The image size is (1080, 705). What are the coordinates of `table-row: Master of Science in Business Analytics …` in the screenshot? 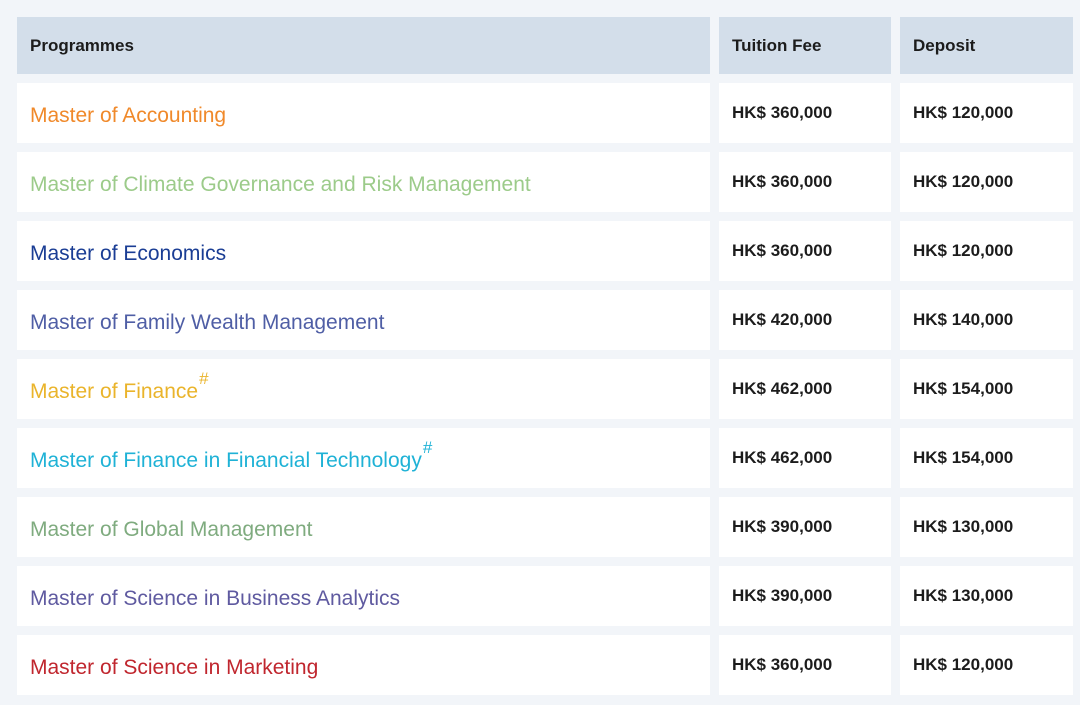 It's located at (545, 596).